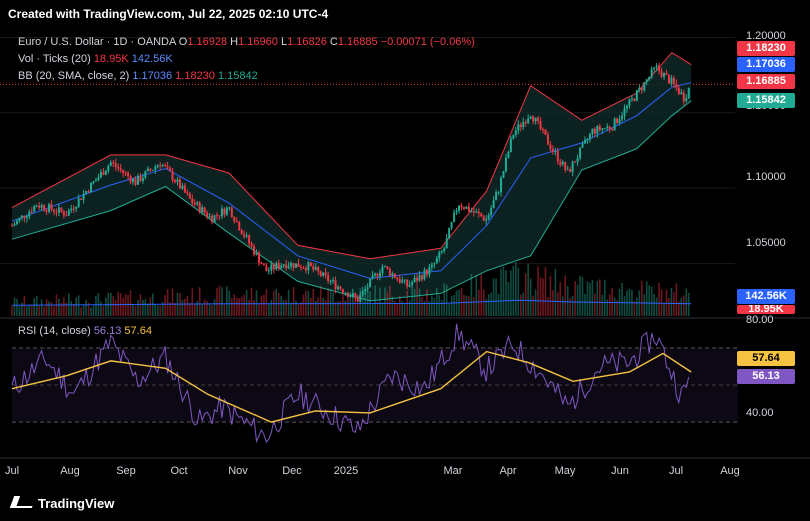 The image size is (810, 521). Describe the element at coordinates (760, 413) in the screenshot. I see `rsi-tick-label: 40.00` at that location.